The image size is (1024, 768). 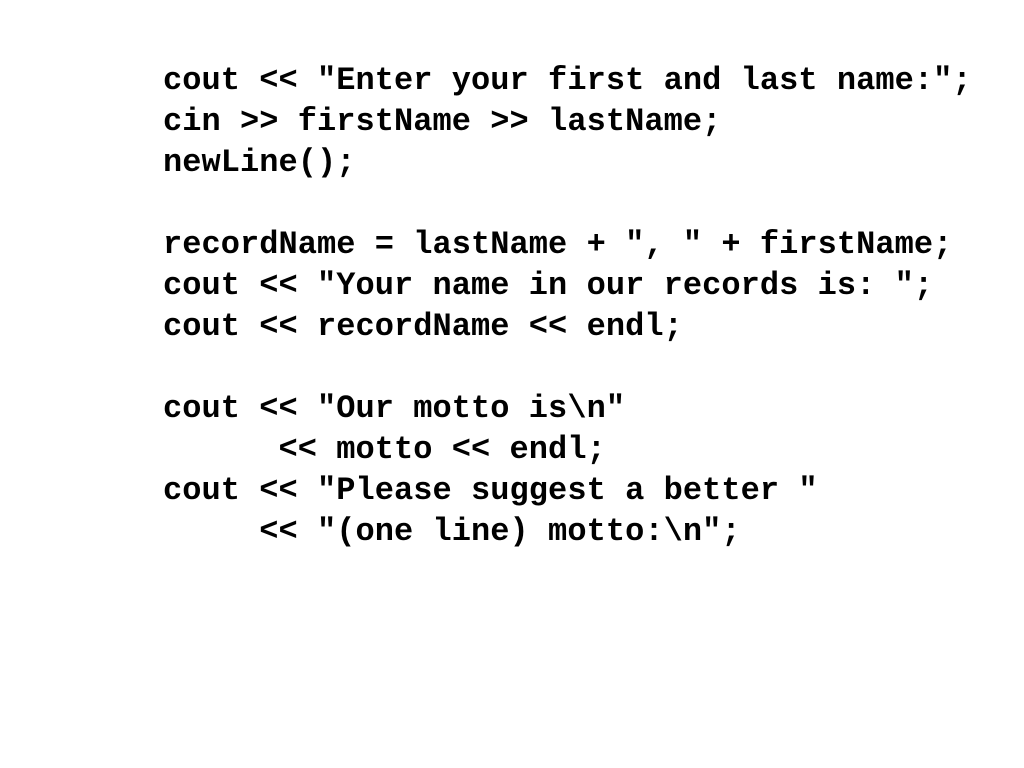 I want to click on code-line: << "(one line) motto:\n";, so click(x=452, y=531).